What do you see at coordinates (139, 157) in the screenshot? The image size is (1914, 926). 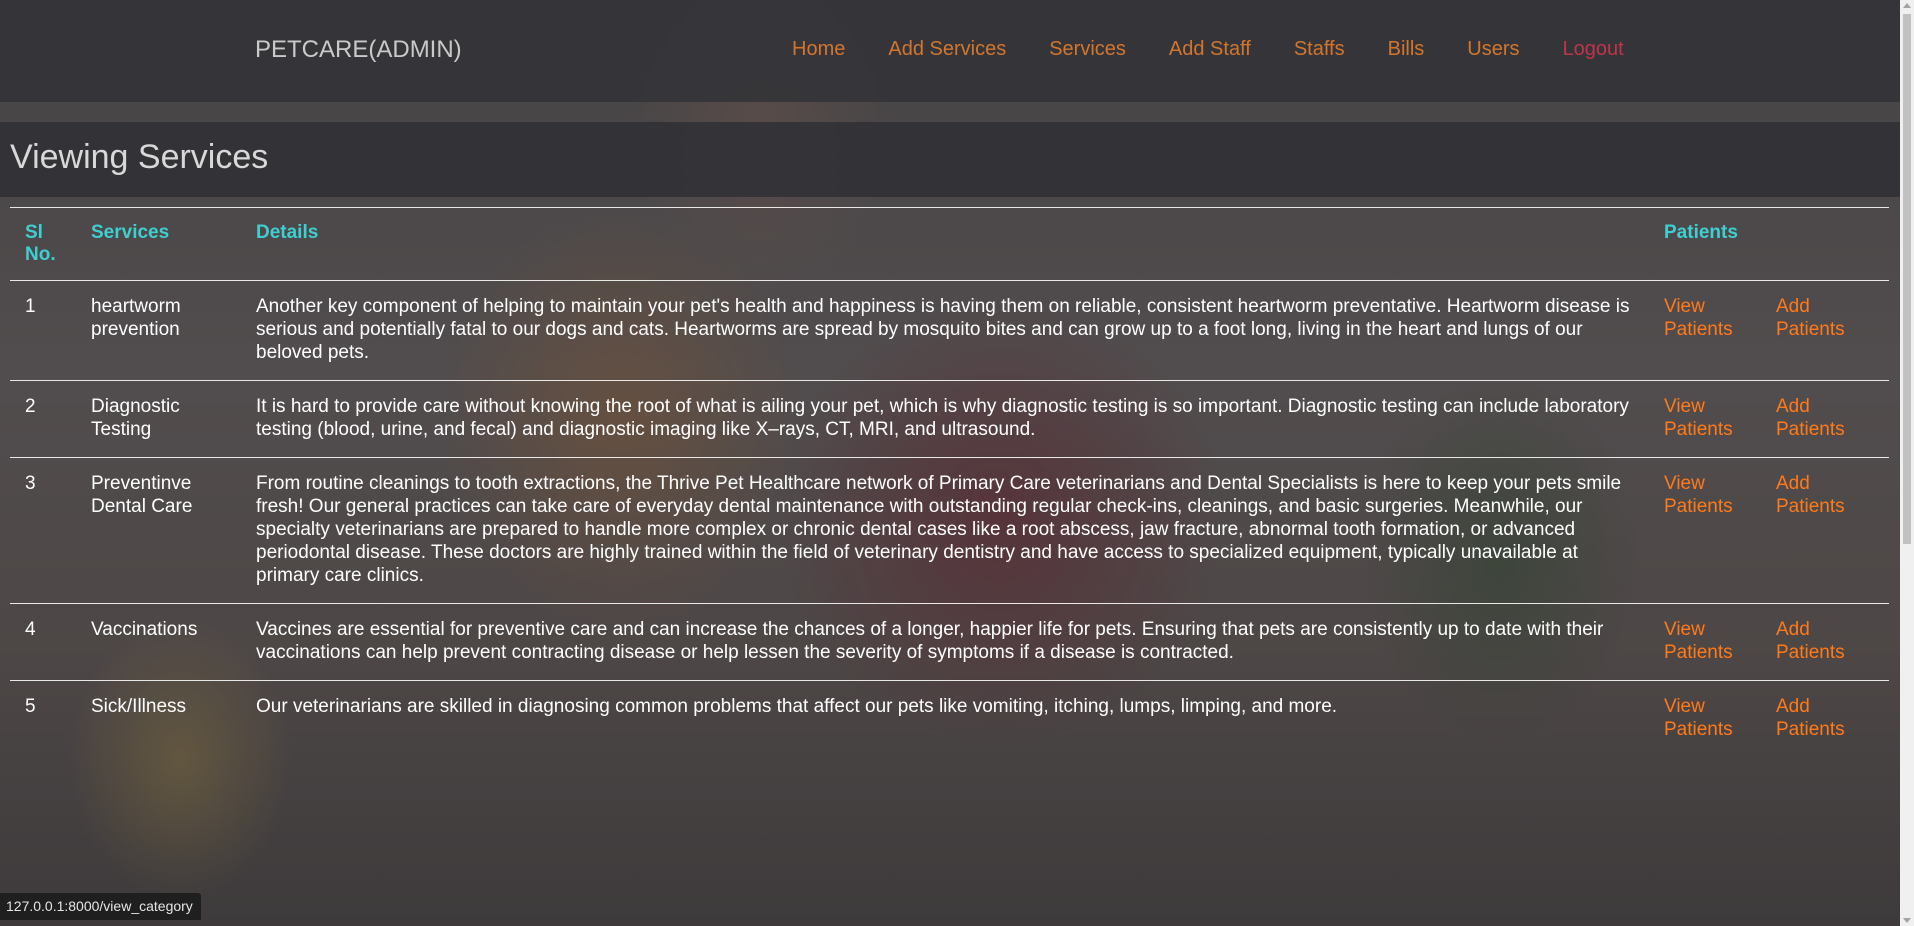 I see `page-title: Viewing Services` at bounding box center [139, 157].